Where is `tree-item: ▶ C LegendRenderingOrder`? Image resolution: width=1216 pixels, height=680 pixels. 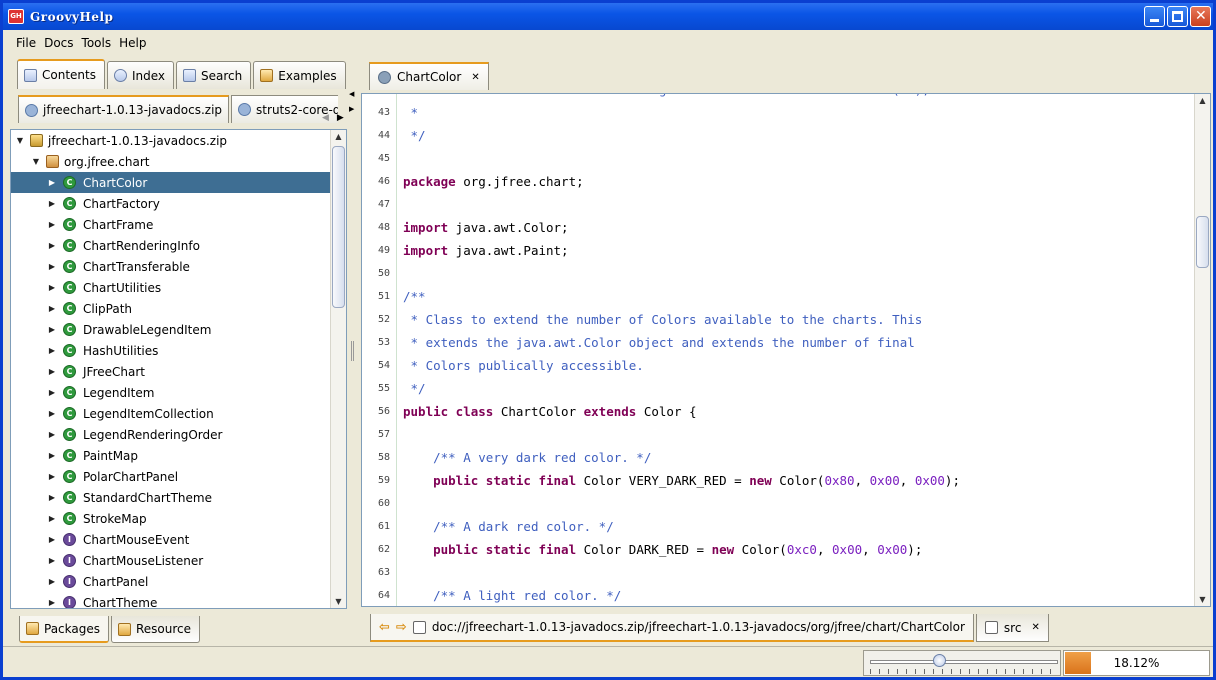 tree-item: ▶ C LegendRenderingOrder is located at coordinates (171, 434).